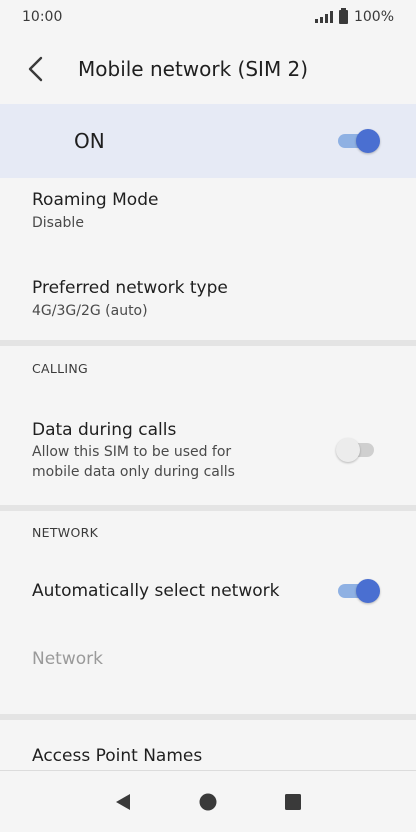 The width and height of the screenshot is (416, 832). What do you see at coordinates (323, 17) in the screenshot?
I see `signal-icon` at bounding box center [323, 17].